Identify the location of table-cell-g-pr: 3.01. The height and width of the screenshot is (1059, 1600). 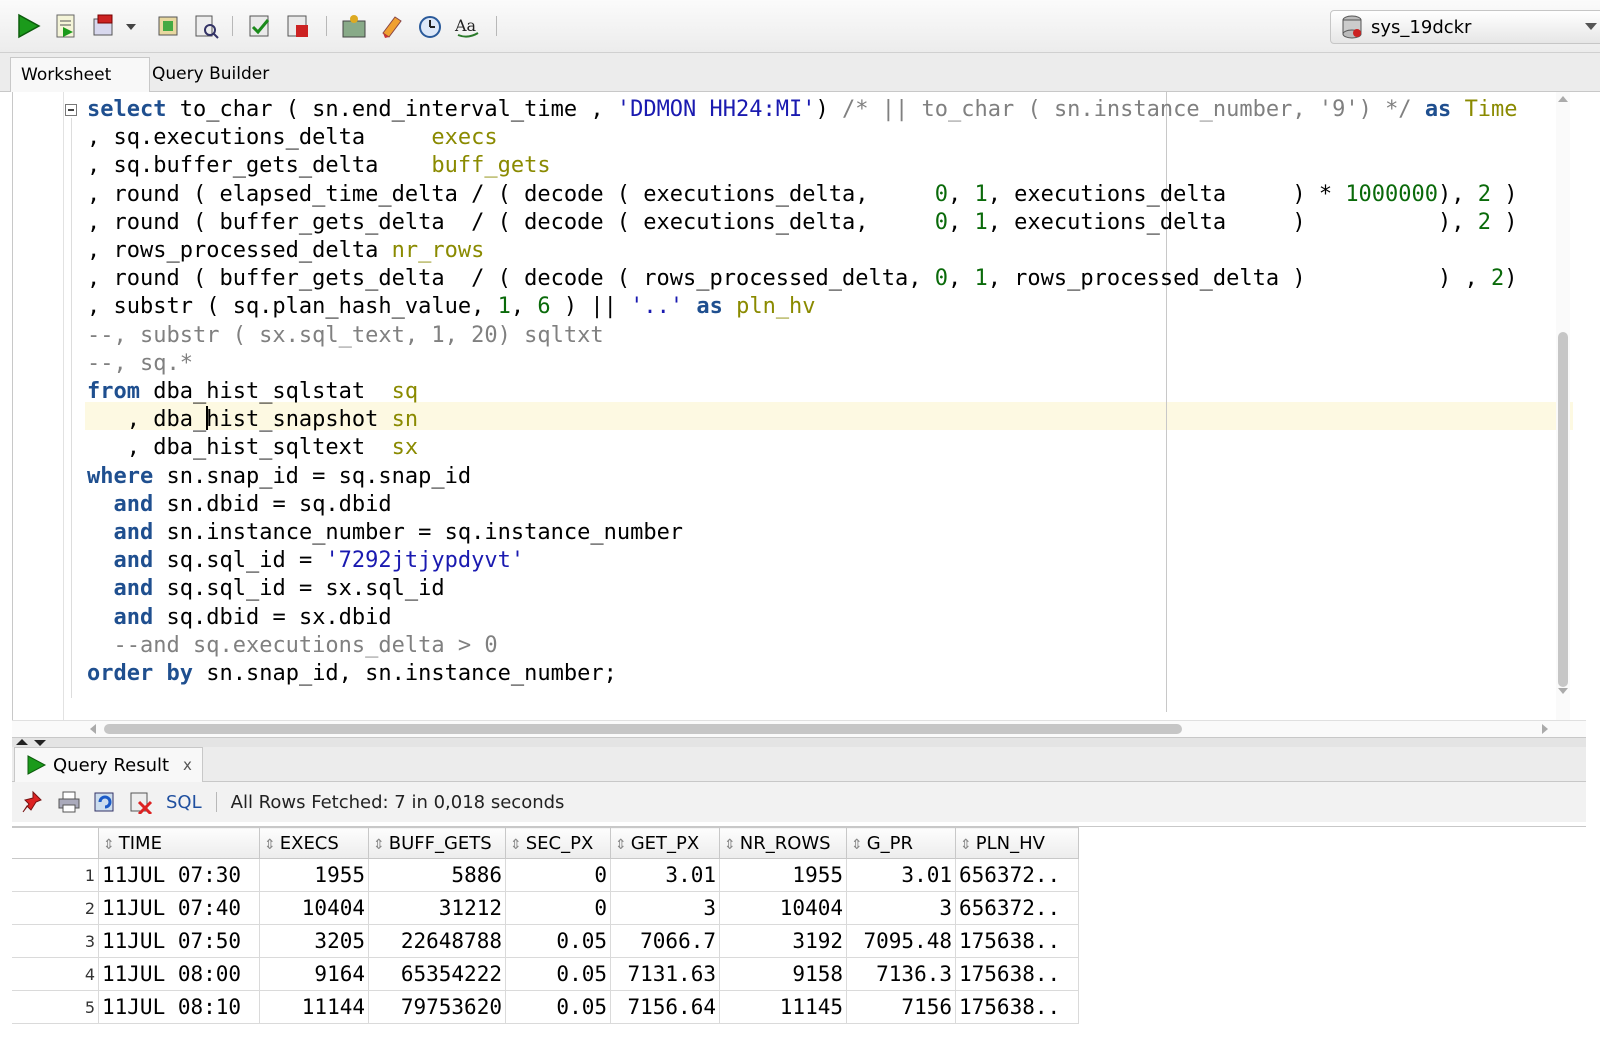
(901, 875).